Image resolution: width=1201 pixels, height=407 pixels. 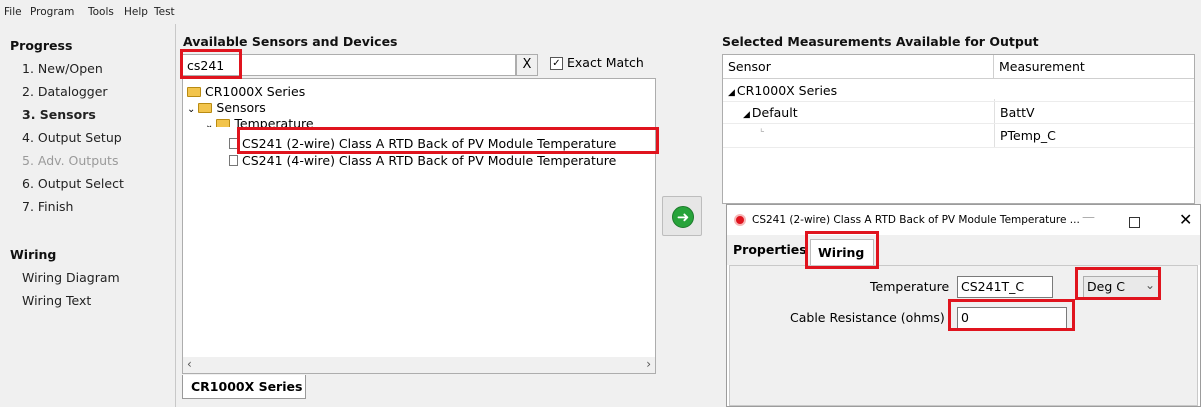 I want to click on tree-node-temperature: ⌄ Temperature, so click(x=259, y=121).